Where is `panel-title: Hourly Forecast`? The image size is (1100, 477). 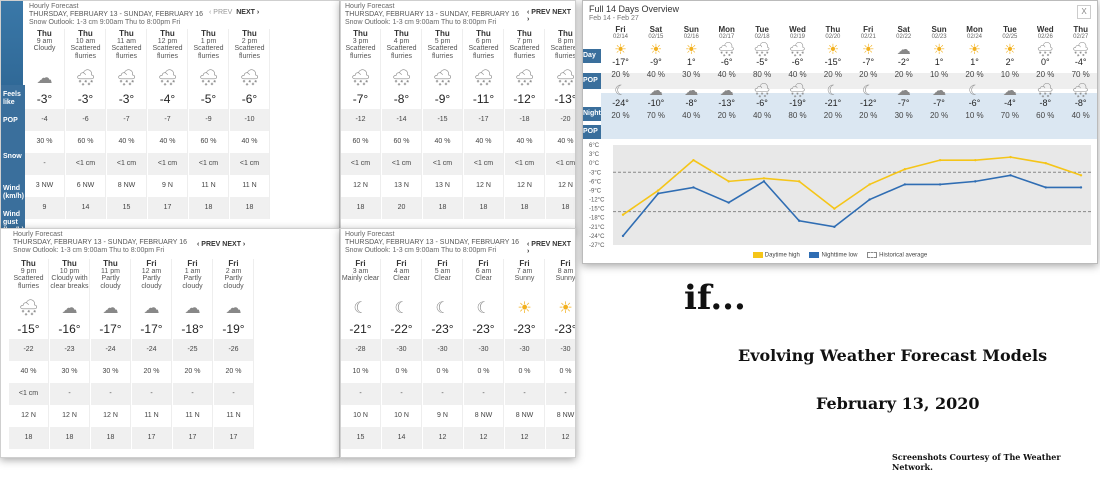 panel-title: Hourly Forecast is located at coordinates (370, 6).